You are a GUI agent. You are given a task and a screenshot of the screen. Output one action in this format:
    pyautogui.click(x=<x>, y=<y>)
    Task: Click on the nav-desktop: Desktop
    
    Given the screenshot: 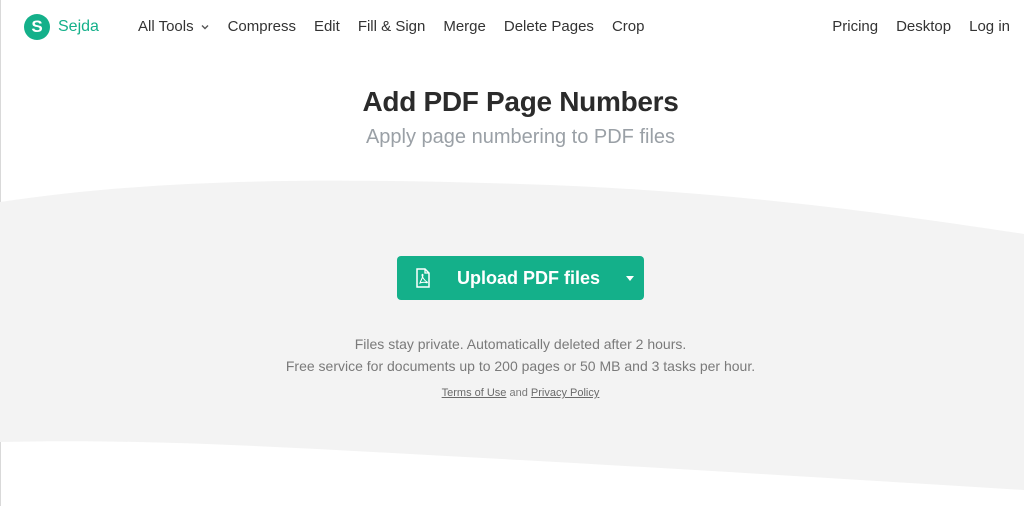 What is the action you would take?
    pyautogui.click(x=923, y=26)
    